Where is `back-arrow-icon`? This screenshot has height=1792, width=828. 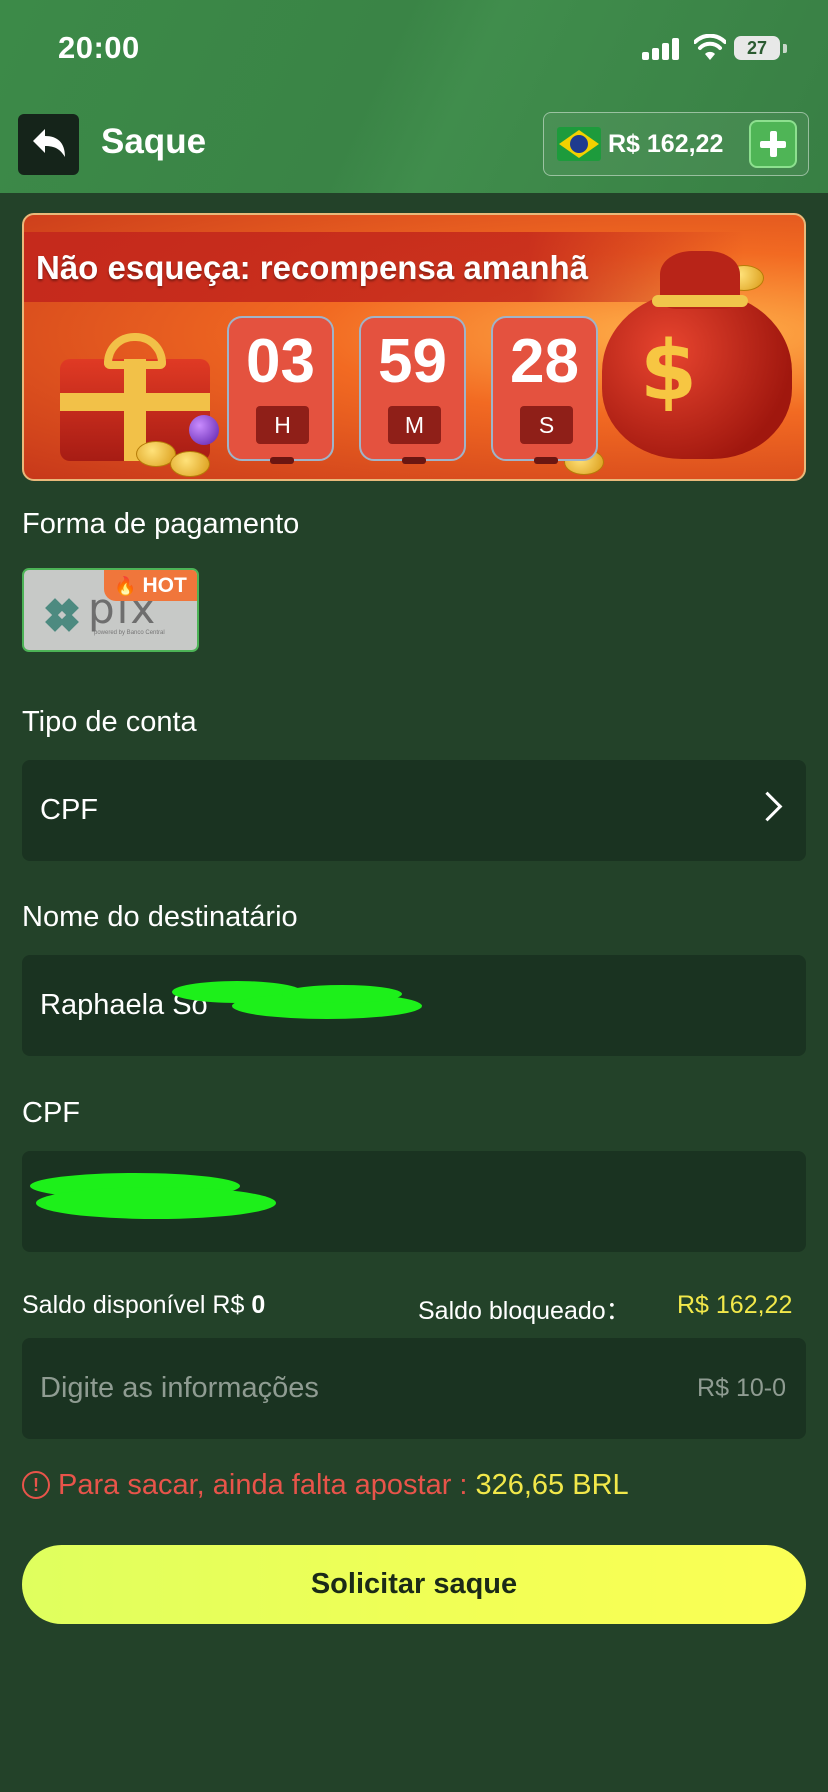 back-arrow-icon is located at coordinates (48, 142).